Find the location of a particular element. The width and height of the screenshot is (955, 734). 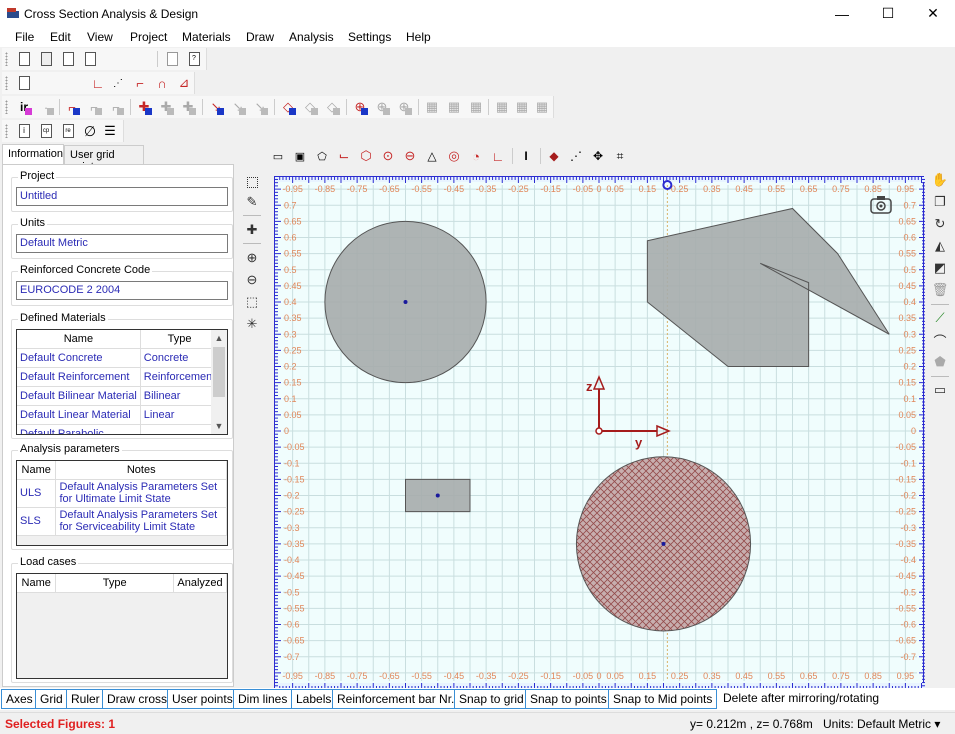

stress-r2-icon: ↘ is located at coordinates (260, 107).